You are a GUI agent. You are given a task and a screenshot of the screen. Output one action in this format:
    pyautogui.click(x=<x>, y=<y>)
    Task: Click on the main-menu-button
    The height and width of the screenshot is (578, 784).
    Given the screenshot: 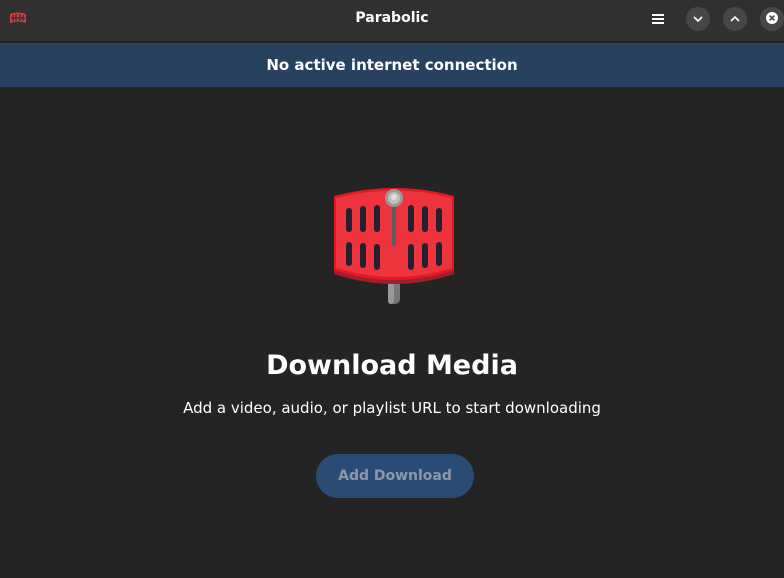 What is the action you would take?
    pyautogui.click(x=658, y=19)
    